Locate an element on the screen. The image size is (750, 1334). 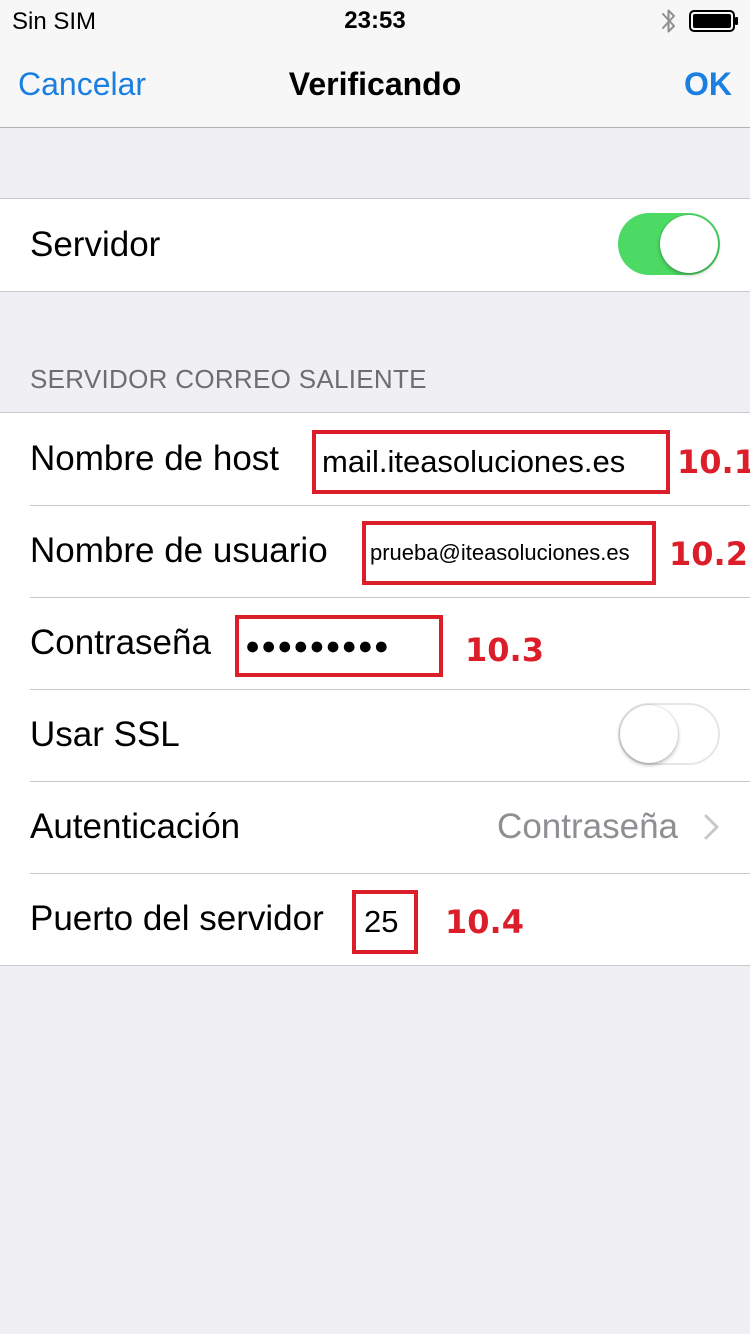
navigation-bar: Cancelar Verificando OK is located at coordinates (375, 84).